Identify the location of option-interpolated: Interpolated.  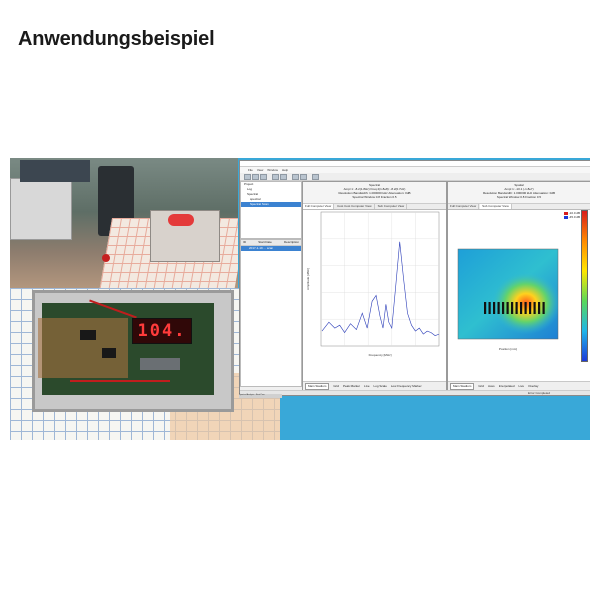
(507, 386).